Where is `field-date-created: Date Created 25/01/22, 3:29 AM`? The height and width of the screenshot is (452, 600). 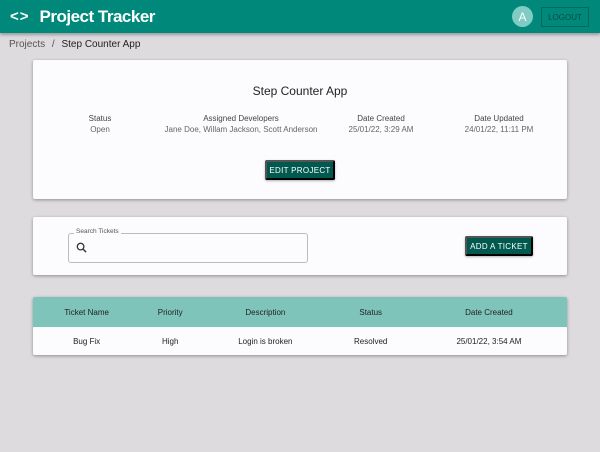
field-date-created: Date Created 25/01/22, 3:29 AM is located at coordinates (381, 124).